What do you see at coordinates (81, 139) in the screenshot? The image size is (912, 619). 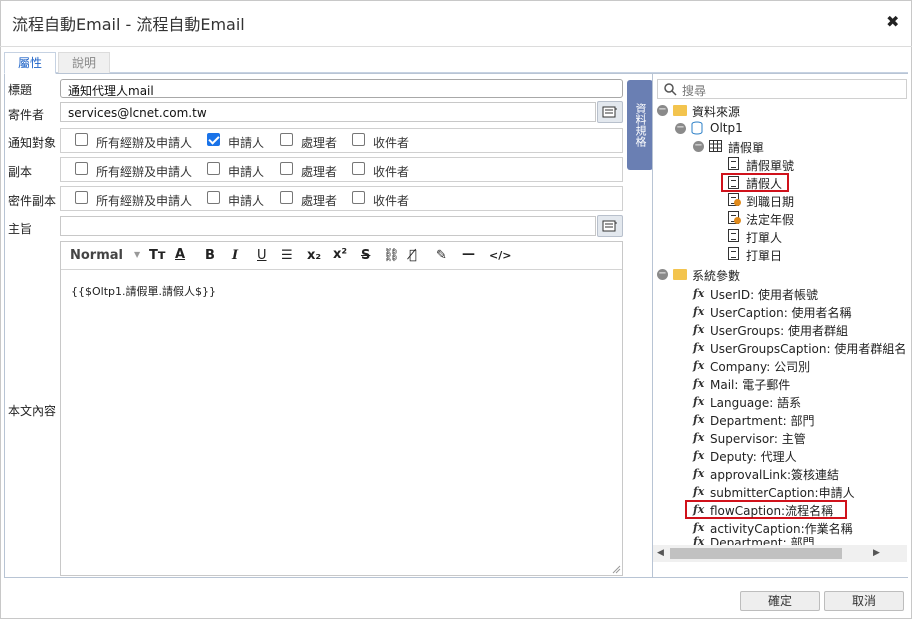 I see `notify-checkbox-all` at bounding box center [81, 139].